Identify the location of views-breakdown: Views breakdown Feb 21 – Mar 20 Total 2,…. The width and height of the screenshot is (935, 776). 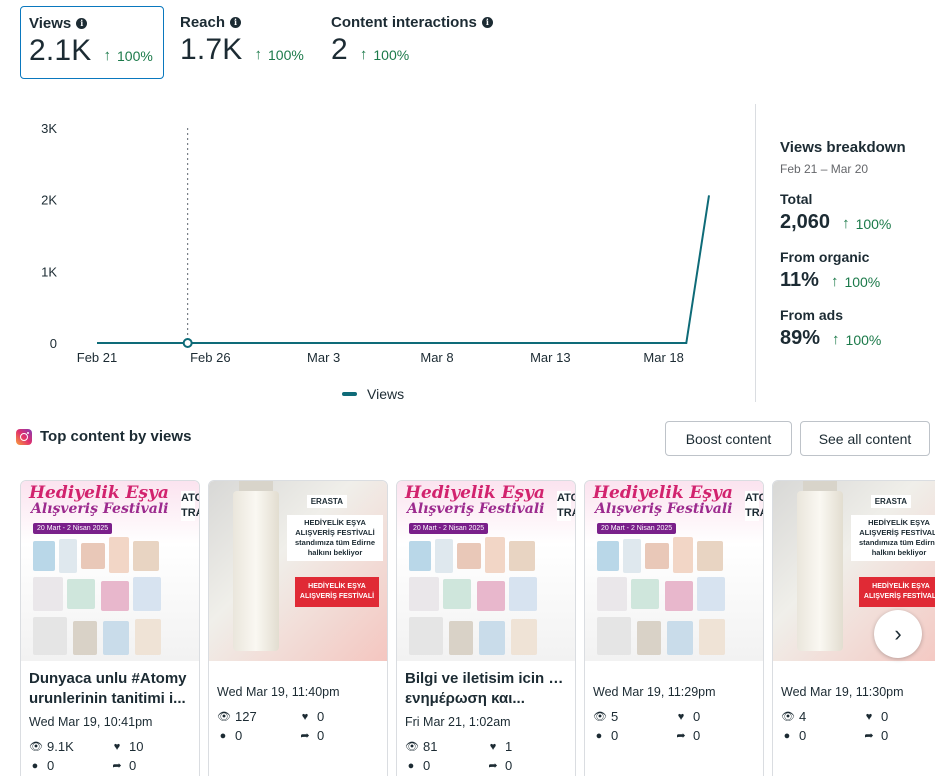
(855, 244).